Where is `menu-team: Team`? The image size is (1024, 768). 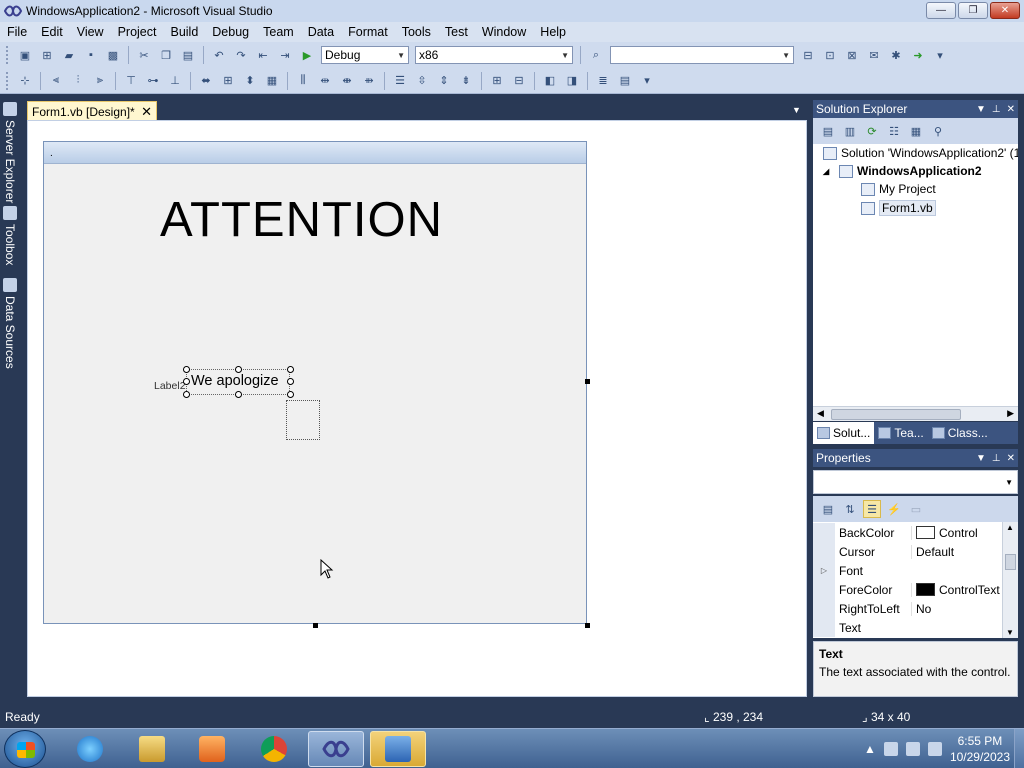 menu-team: Team is located at coordinates (278, 32).